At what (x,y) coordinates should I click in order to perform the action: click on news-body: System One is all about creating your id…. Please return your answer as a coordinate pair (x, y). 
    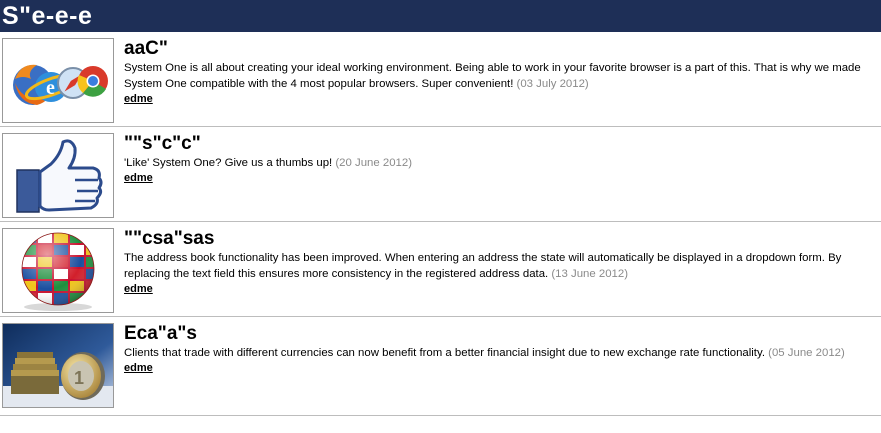
    Looking at the image, I should click on (502, 83).